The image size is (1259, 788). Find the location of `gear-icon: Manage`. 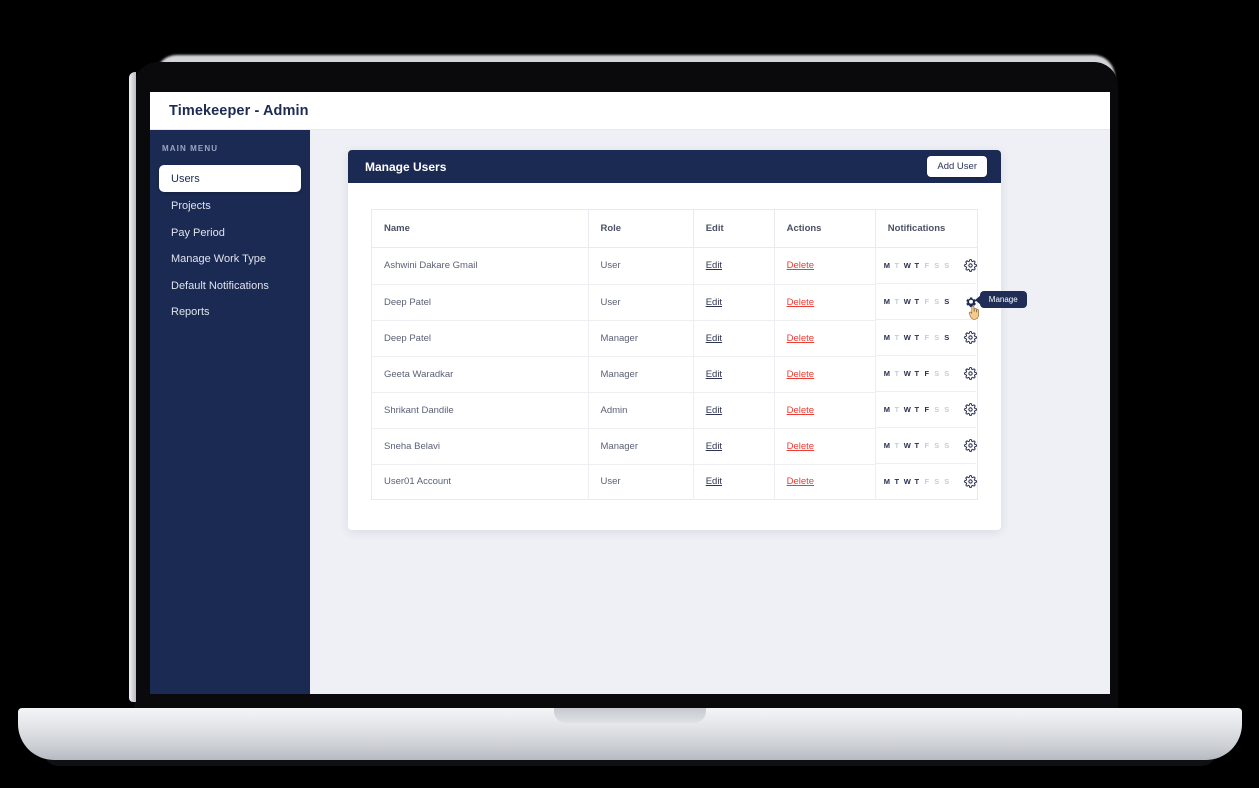

gear-icon: Manage is located at coordinates (995, 305).